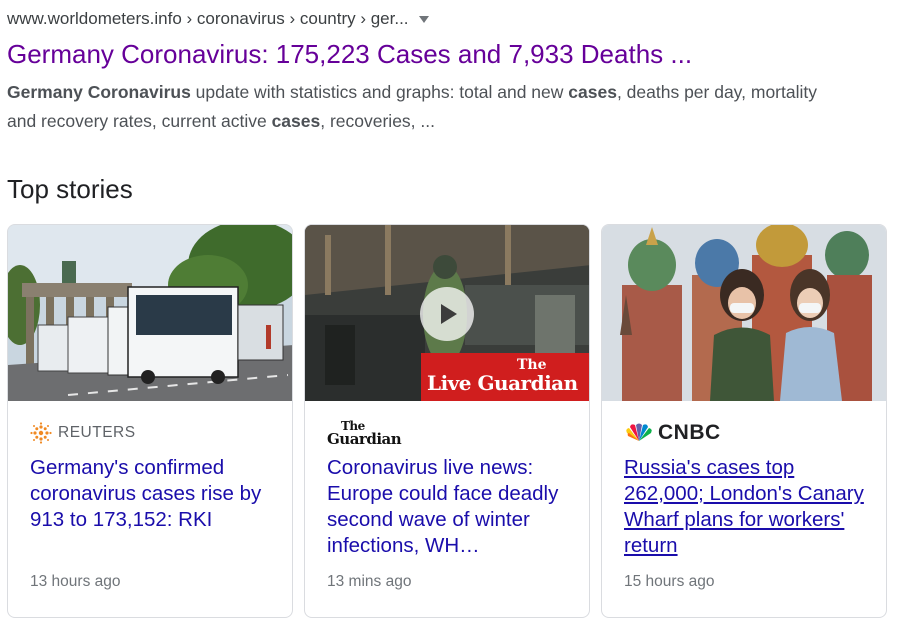 The image size is (902, 632). I want to click on play-icon, so click(449, 314).